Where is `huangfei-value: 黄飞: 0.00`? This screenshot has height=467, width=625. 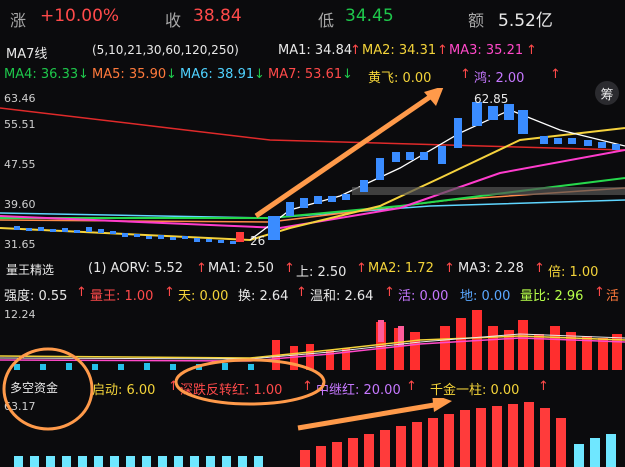
huangfei-value: 黄飞: 0.00 is located at coordinates (400, 78).